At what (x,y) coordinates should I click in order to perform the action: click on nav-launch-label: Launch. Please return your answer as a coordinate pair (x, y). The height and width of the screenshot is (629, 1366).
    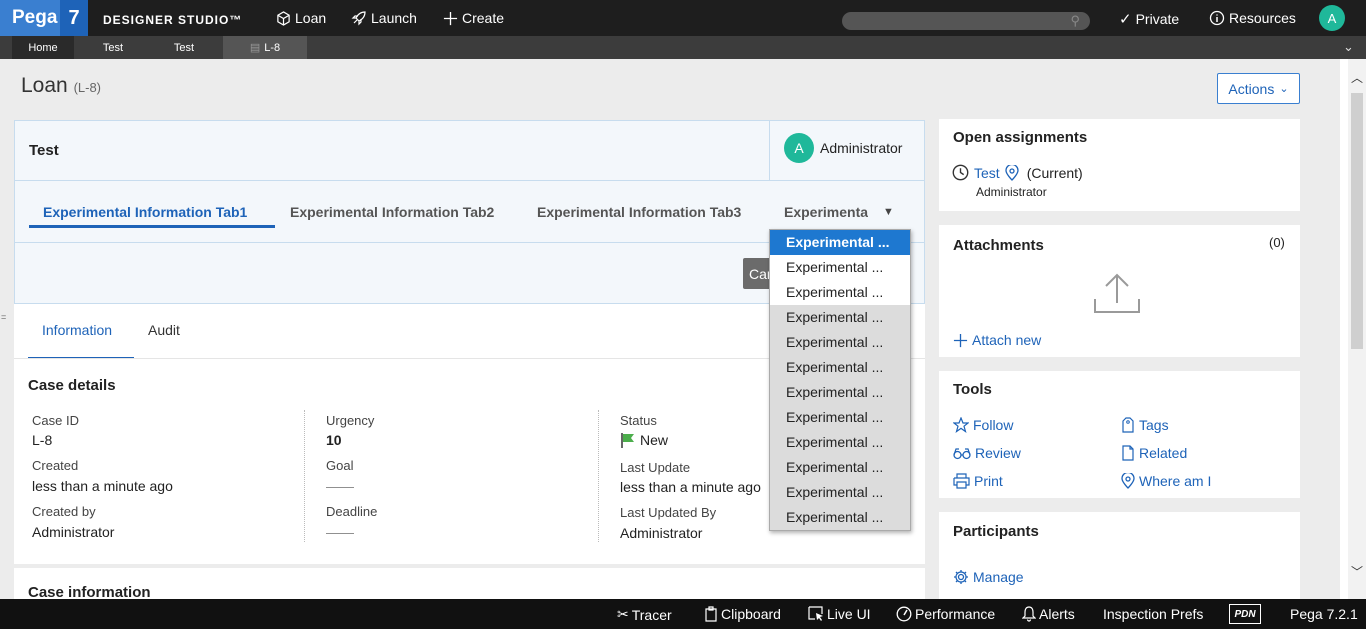
    Looking at the image, I should click on (394, 18).